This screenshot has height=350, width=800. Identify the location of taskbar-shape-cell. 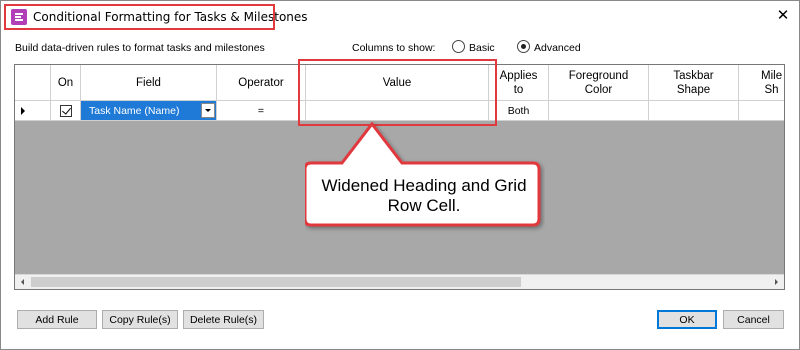
(694, 111).